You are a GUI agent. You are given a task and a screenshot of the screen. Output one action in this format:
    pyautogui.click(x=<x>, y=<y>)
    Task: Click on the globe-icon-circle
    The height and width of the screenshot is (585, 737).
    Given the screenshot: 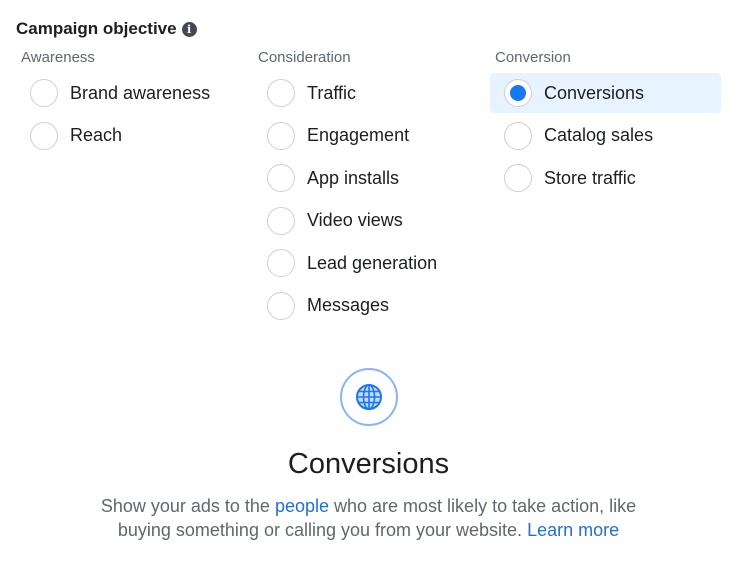 What is the action you would take?
    pyautogui.click(x=368, y=397)
    